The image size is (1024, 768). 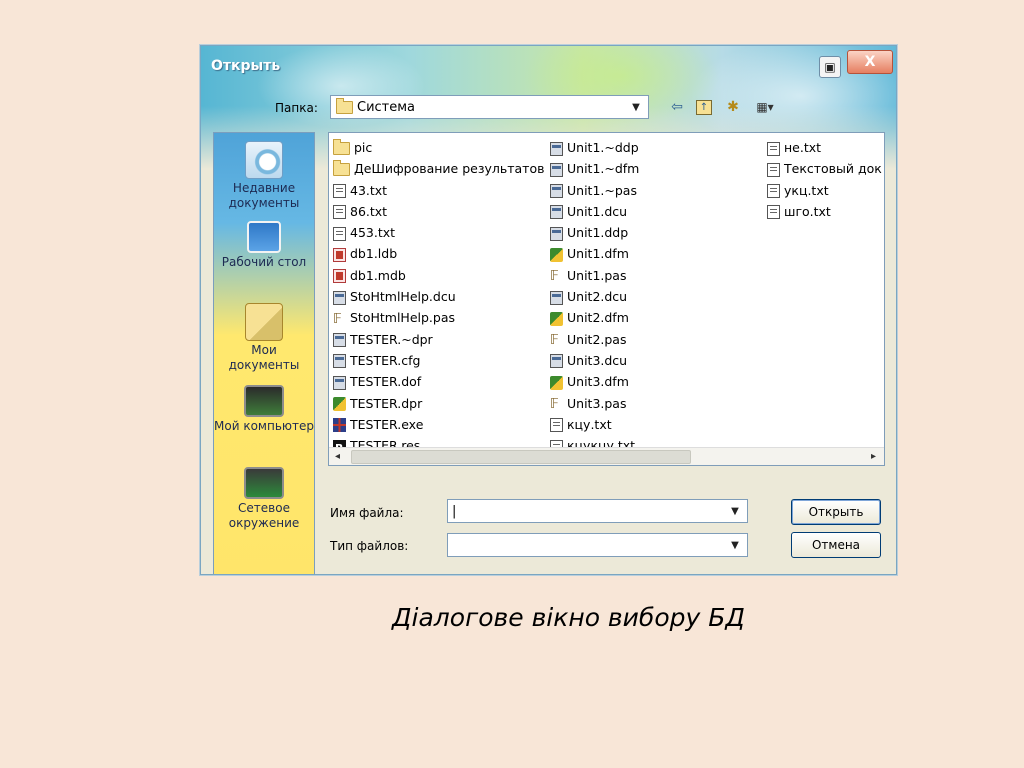 I want to click on filename-label: Имя файла:, so click(x=367, y=513).